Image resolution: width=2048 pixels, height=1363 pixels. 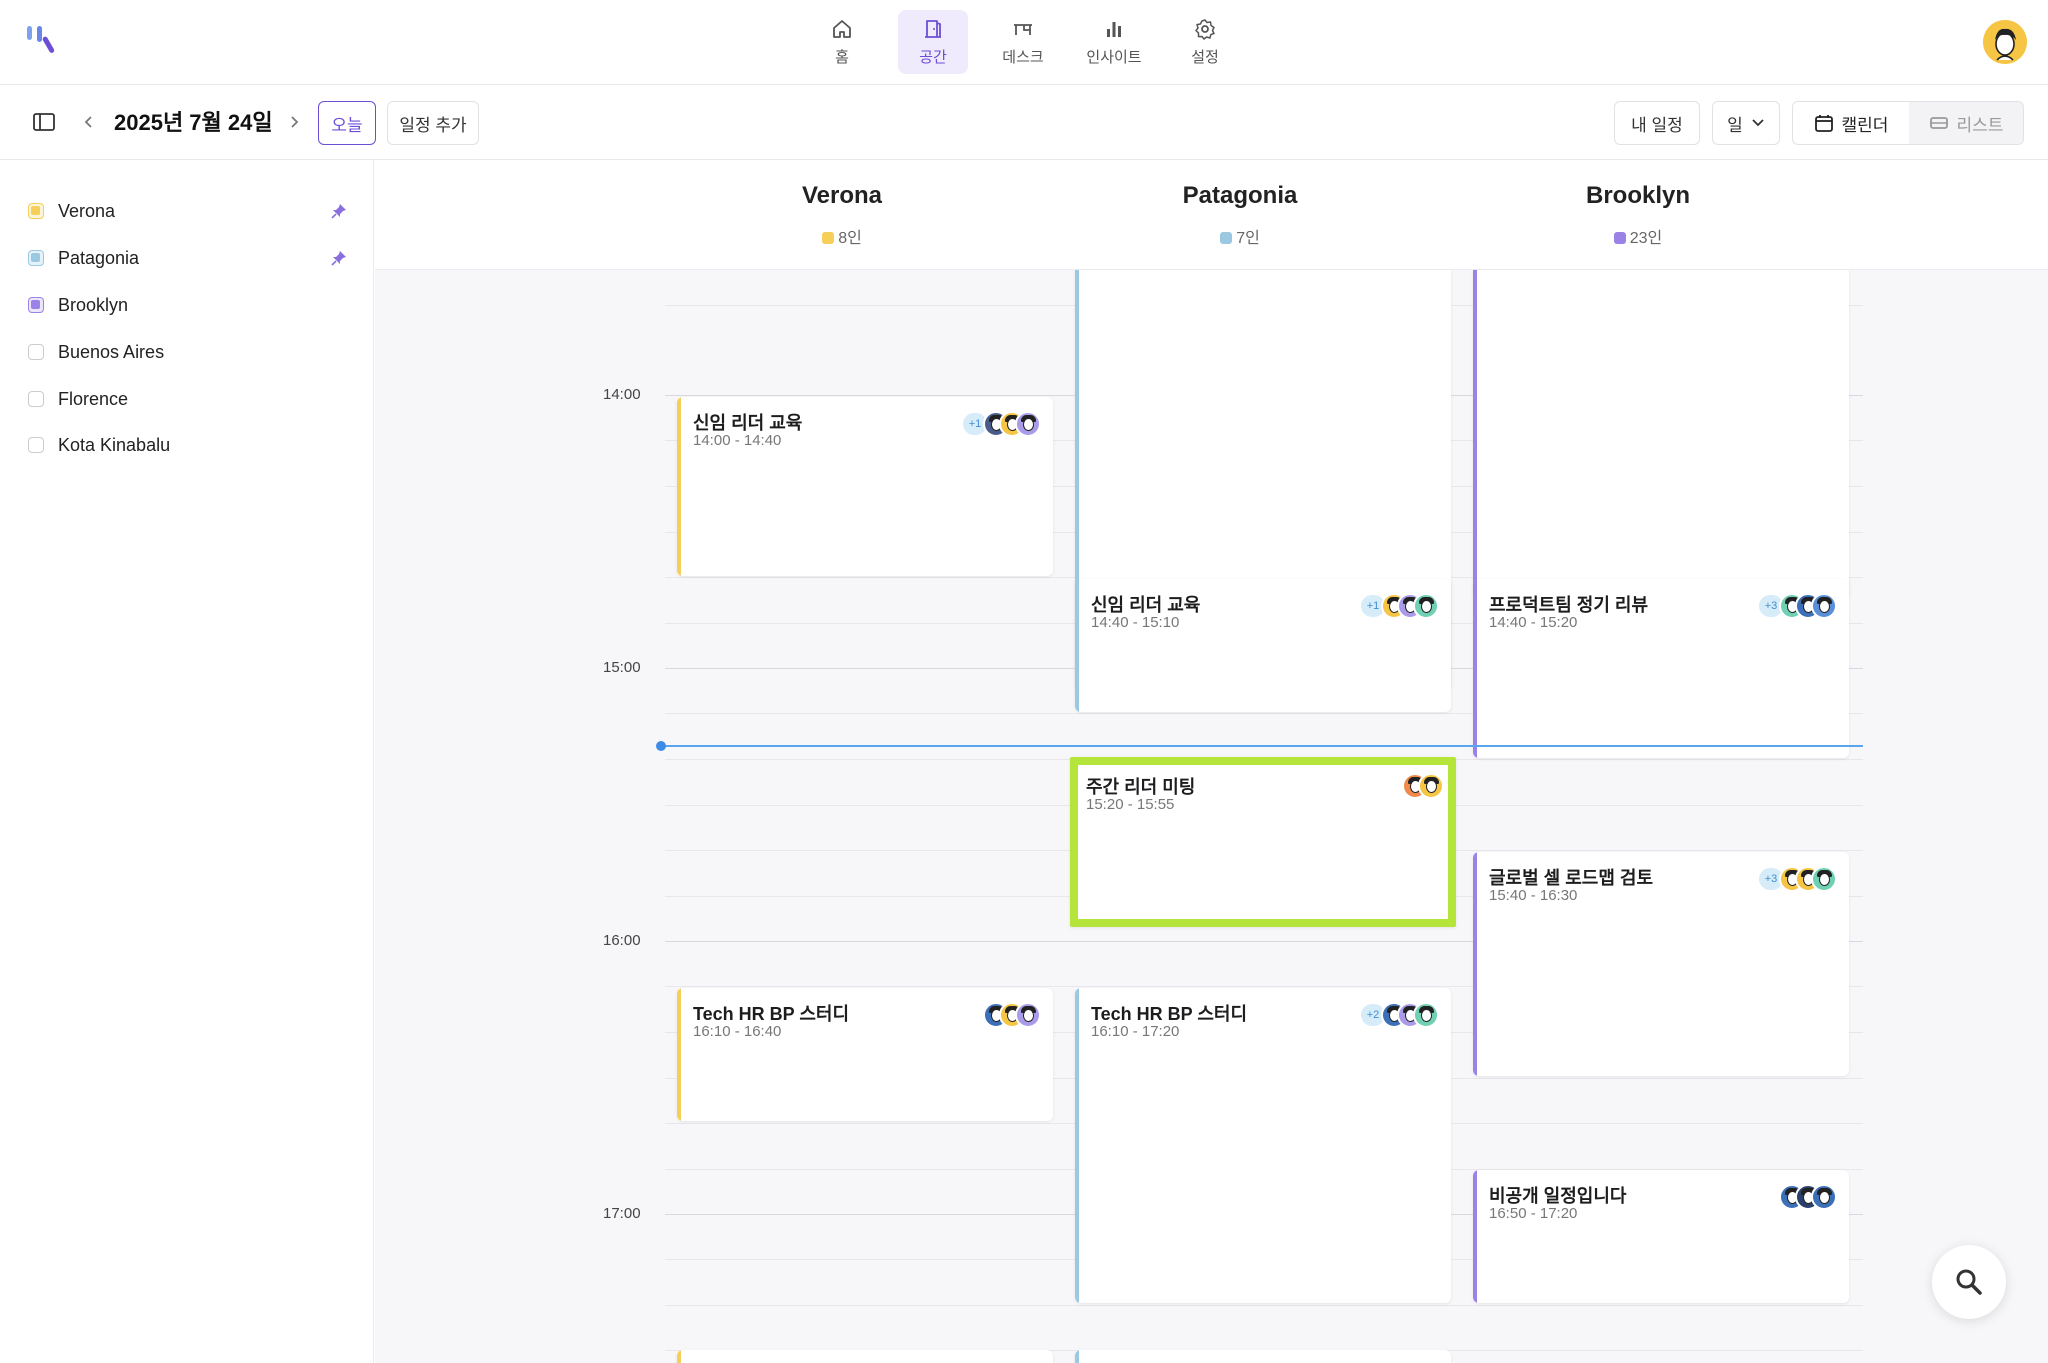 I want to click on view-mode-toggle: 캘린더 리스트, so click(x=1908, y=123).